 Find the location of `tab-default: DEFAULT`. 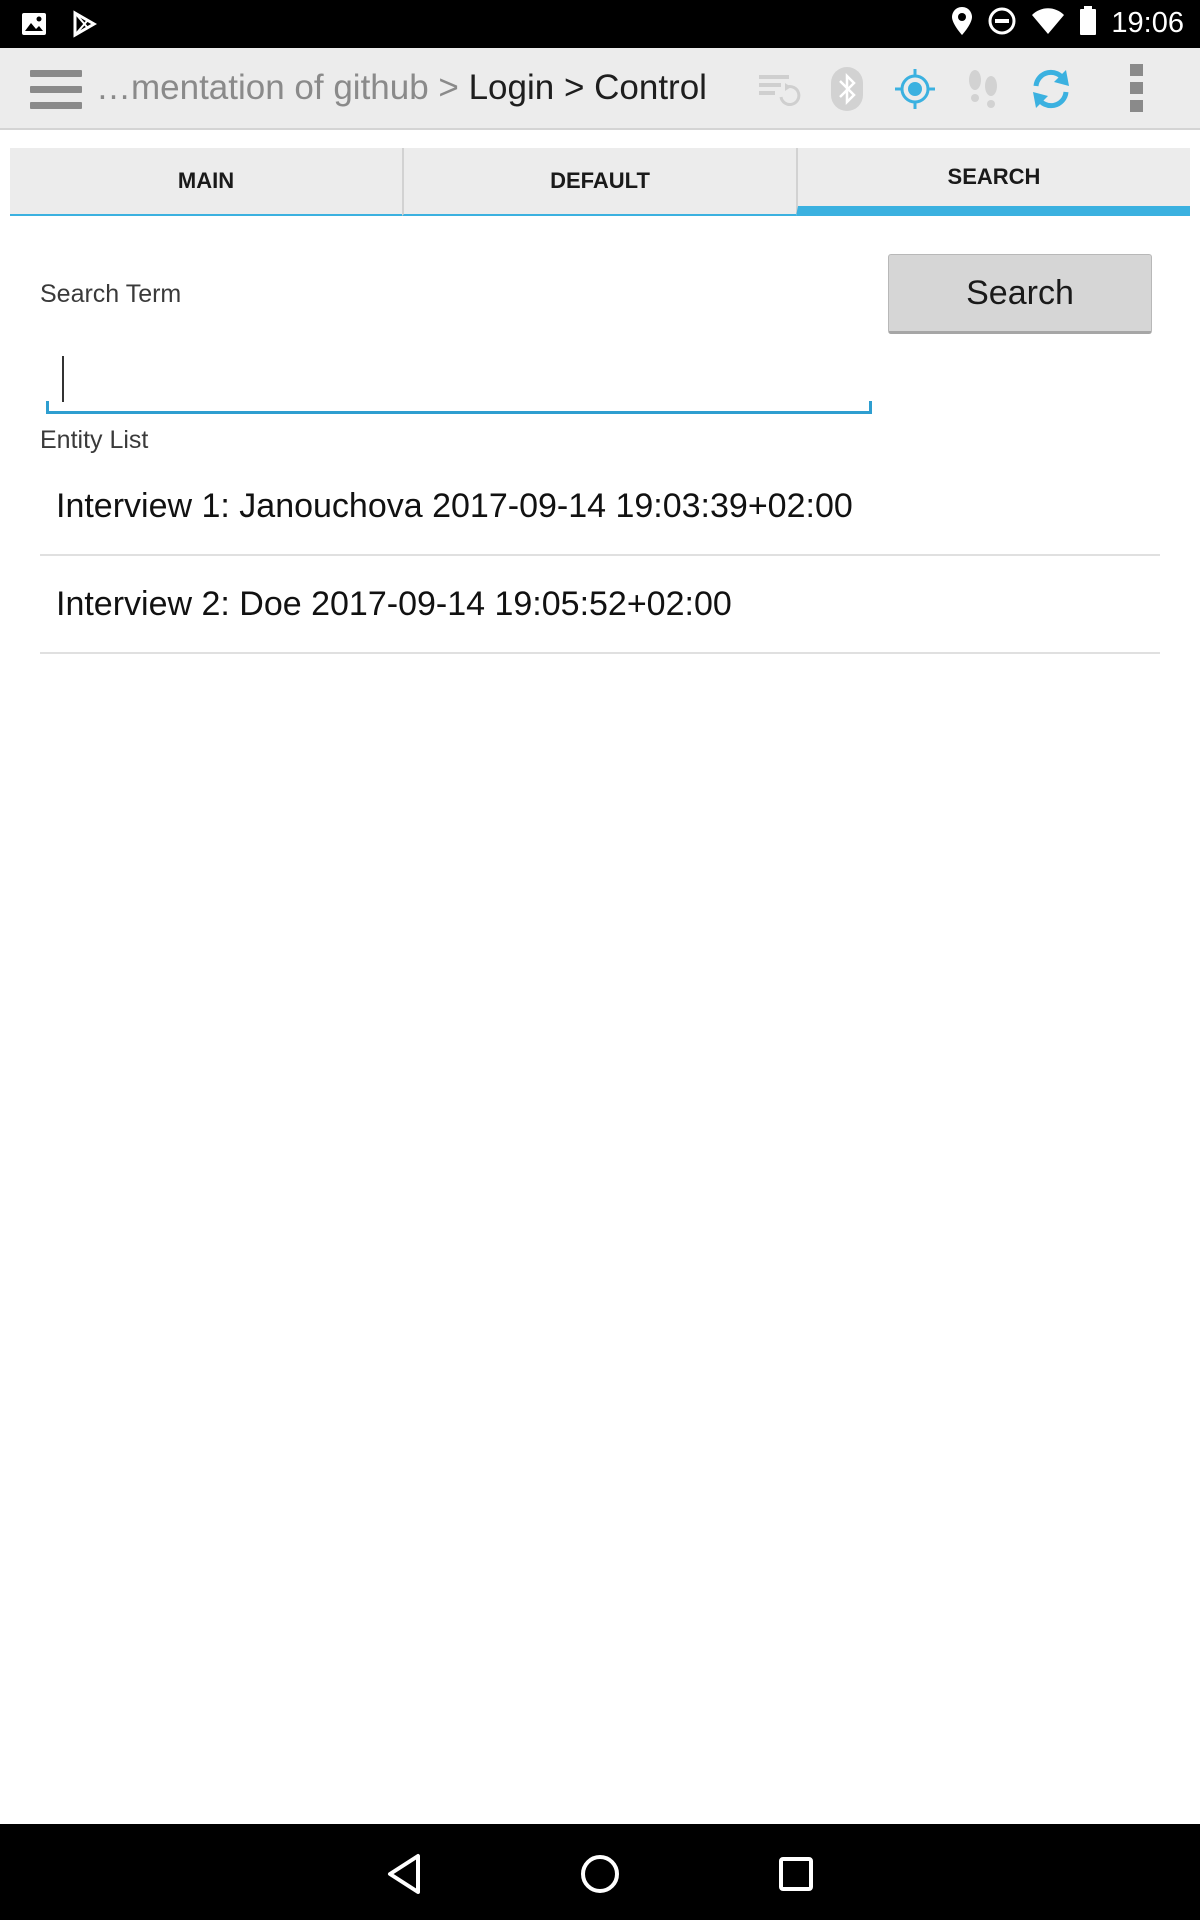

tab-default: DEFAULT is located at coordinates (599, 182).